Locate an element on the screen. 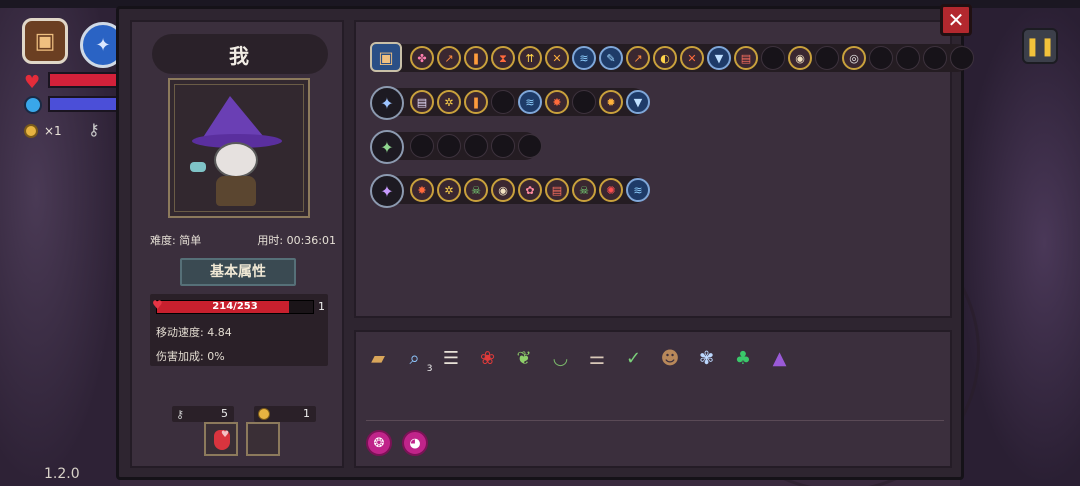 The image size is (1080, 486). item-slot: ♣ is located at coordinates (743, 358).